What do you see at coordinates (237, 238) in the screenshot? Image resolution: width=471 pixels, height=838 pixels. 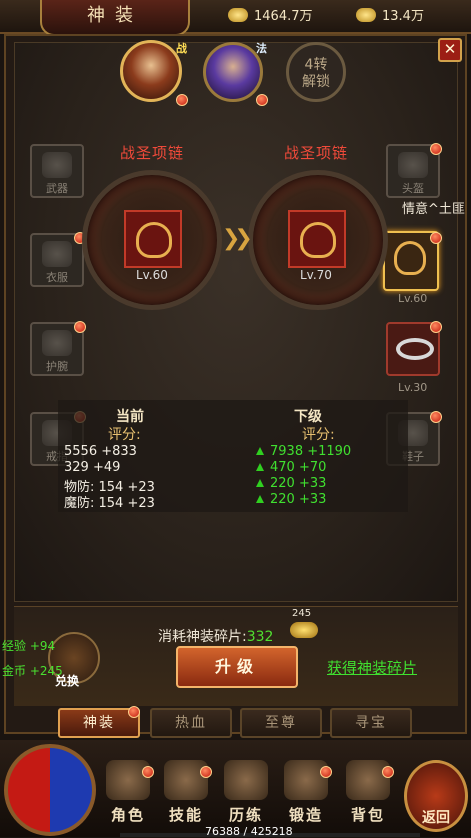 I see `upgrade-arrow-icon: ❯❯` at bounding box center [237, 238].